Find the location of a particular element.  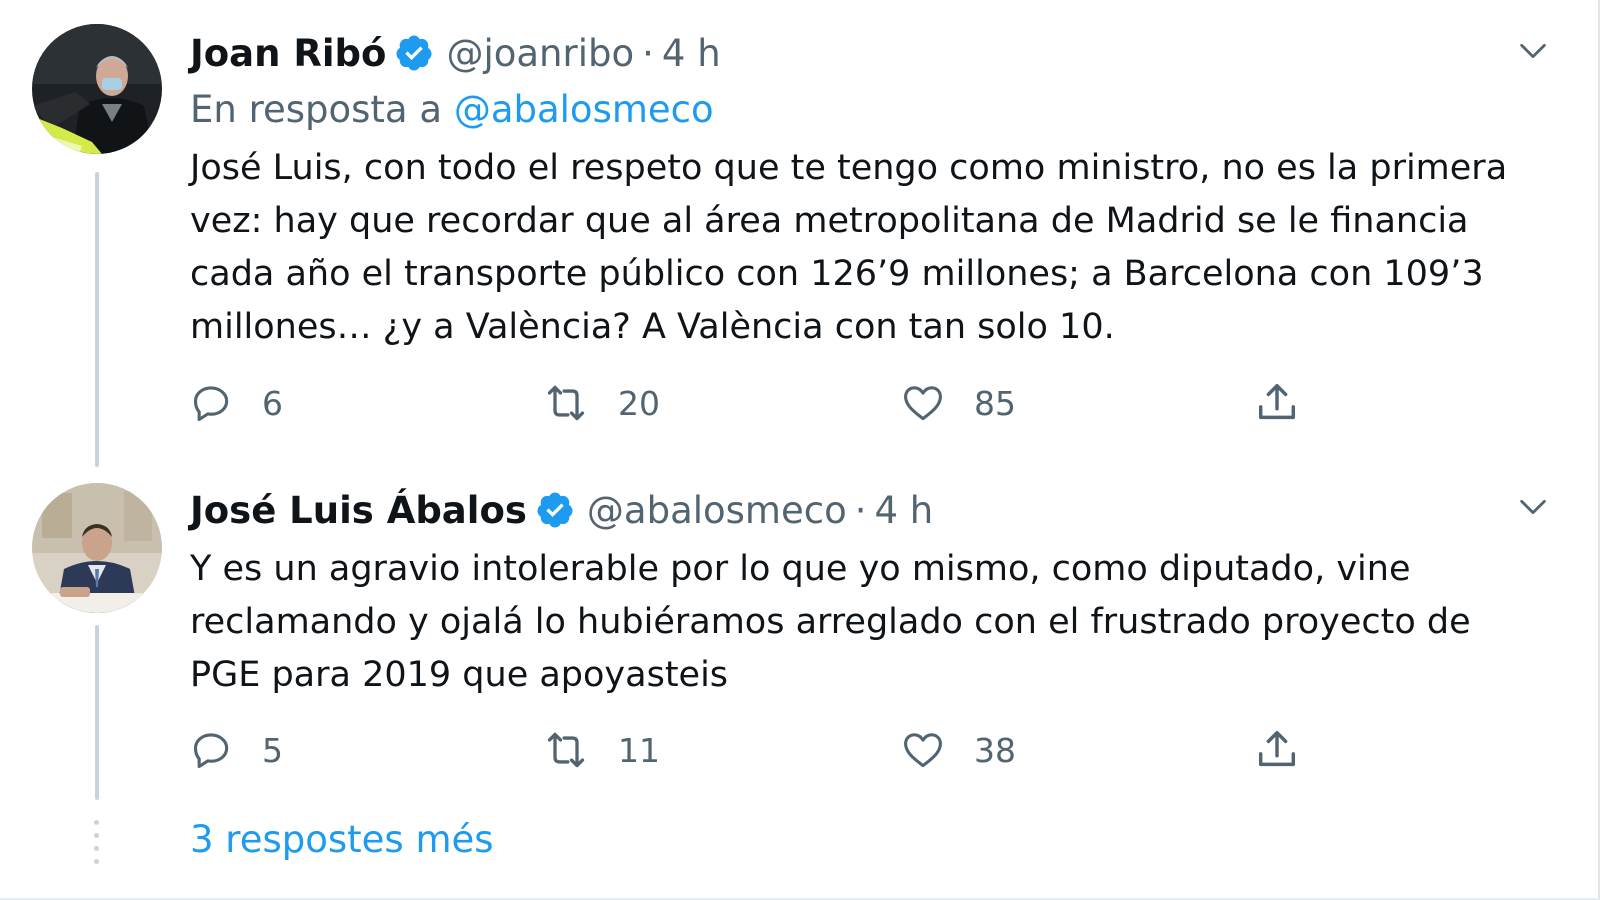

tweet-header: Joan Ribó @joanribo · 4 h is located at coordinates (455, 53).